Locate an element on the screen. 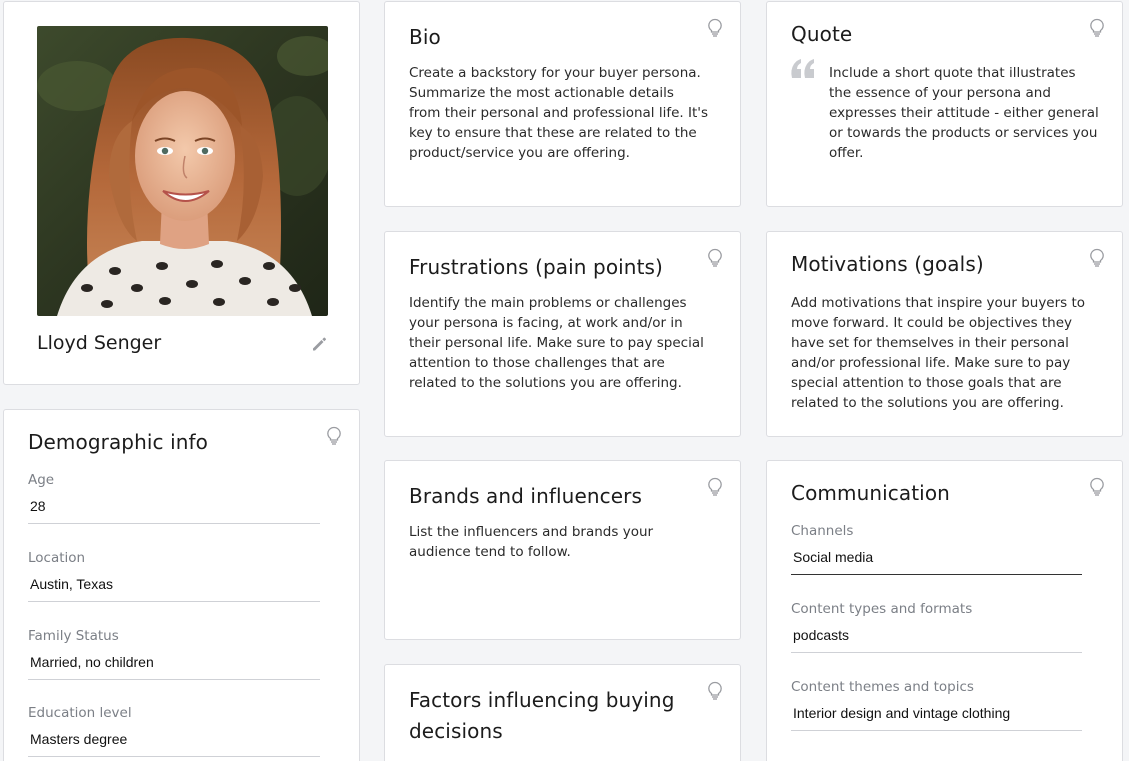 This screenshot has height=761, width=1129. bio-title: Bio is located at coordinates (425, 37).